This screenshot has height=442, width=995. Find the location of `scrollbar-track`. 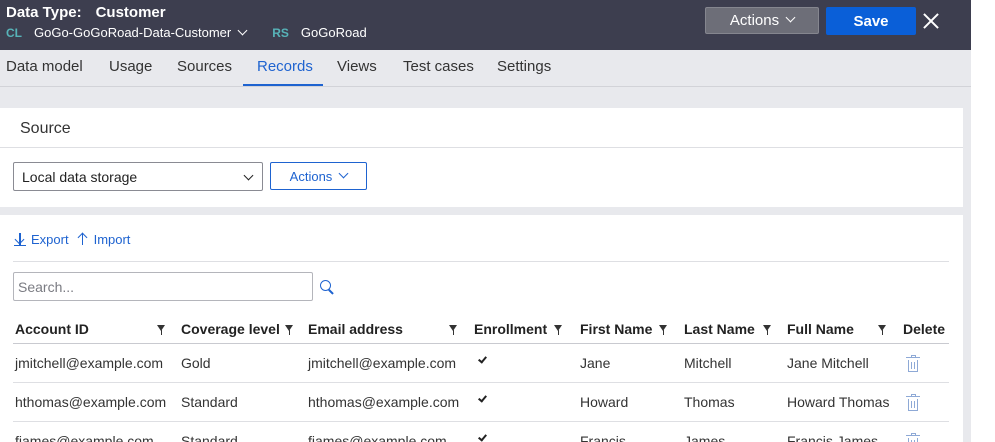

scrollbar-track is located at coordinates (983, 221).